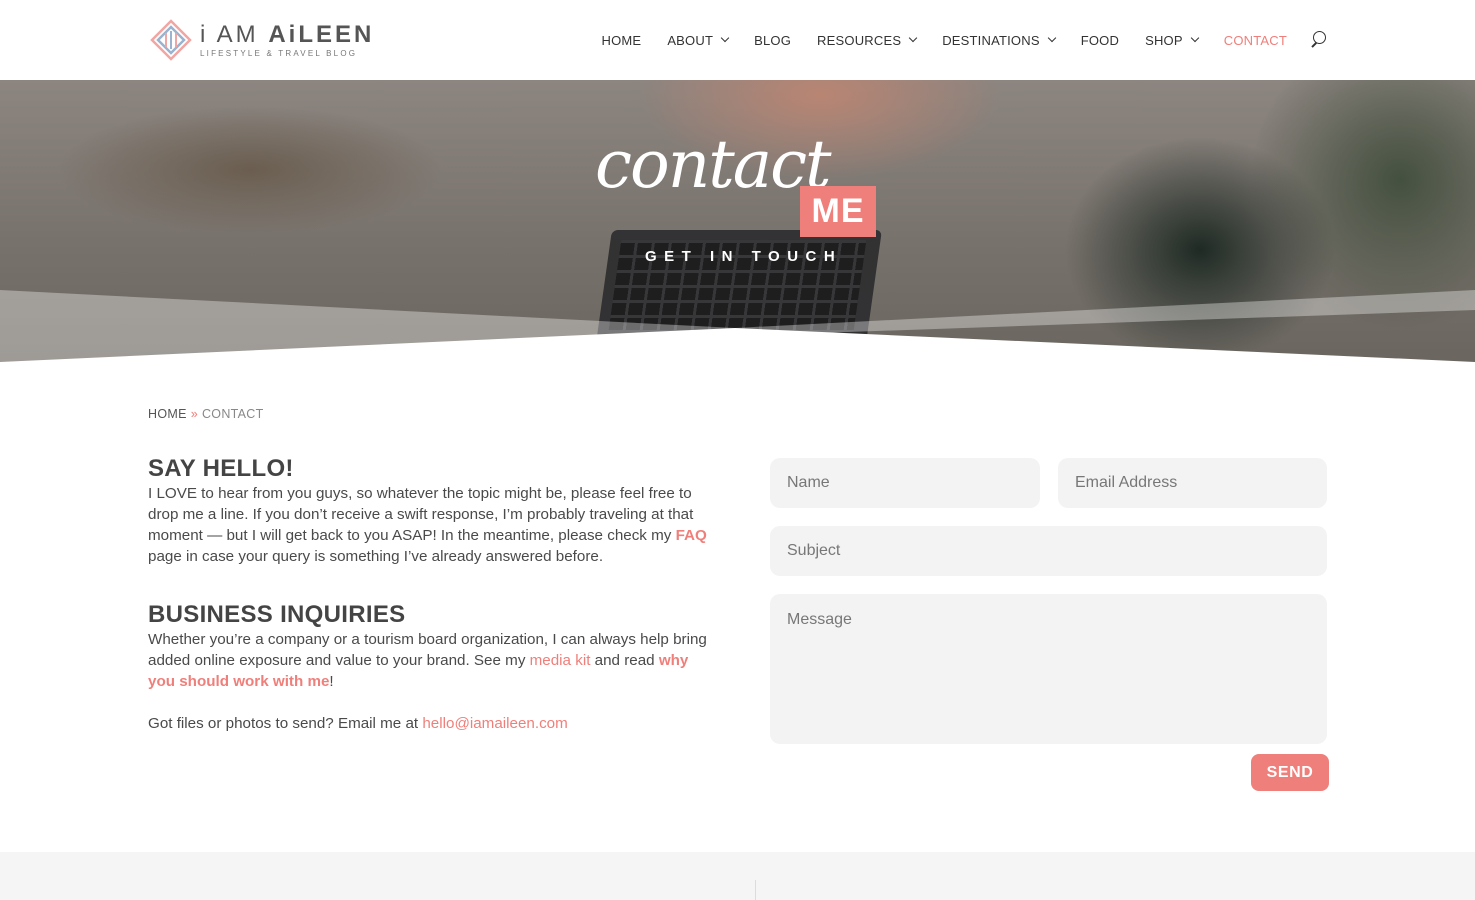 This screenshot has height=900, width=1475. What do you see at coordinates (744, 256) in the screenshot?
I see `hero-subtitle: GET IN TOUCH` at bounding box center [744, 256].